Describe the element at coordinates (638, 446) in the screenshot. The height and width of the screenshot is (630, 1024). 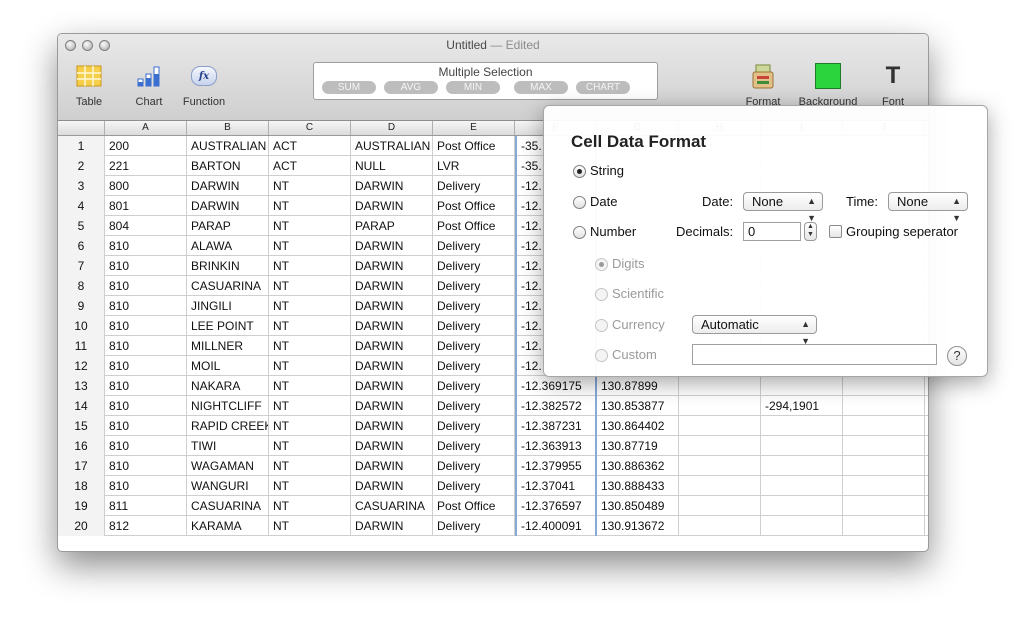
I see `table-cell: 130.87719` at that location.